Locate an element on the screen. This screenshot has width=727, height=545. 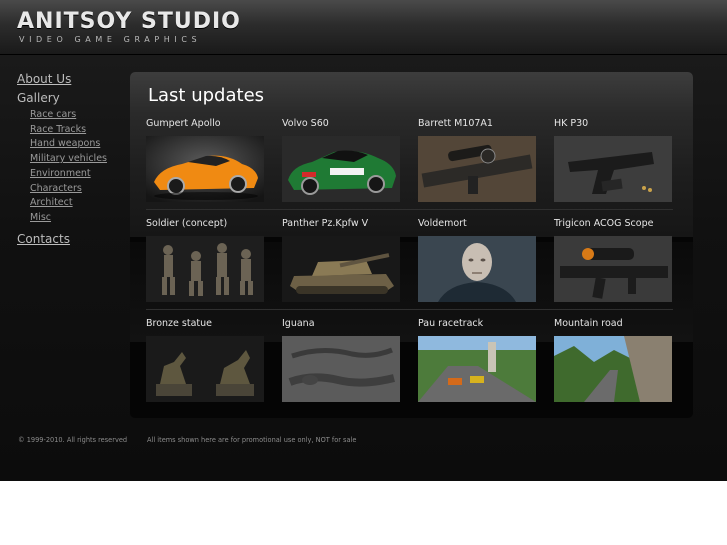
mountain-road-thumbnail is located at coordinates (613, 369).